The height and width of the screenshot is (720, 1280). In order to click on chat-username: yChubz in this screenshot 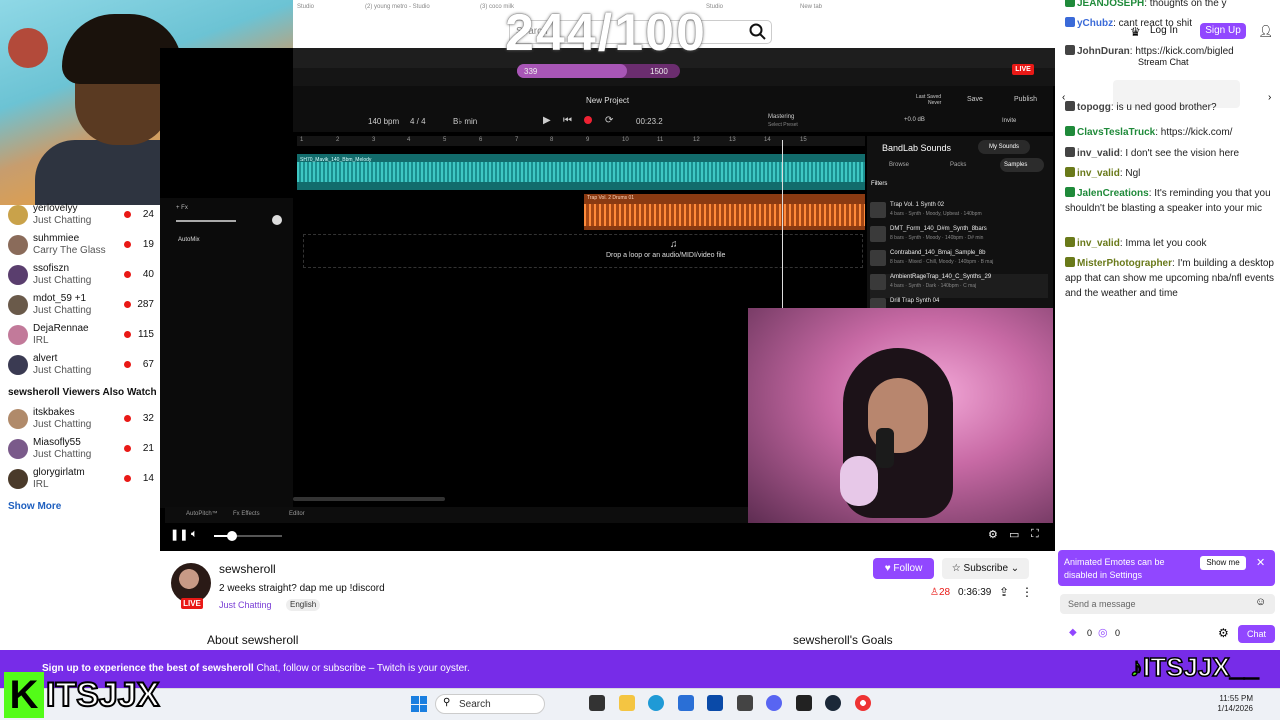, I will do `click(1095, 23)`.